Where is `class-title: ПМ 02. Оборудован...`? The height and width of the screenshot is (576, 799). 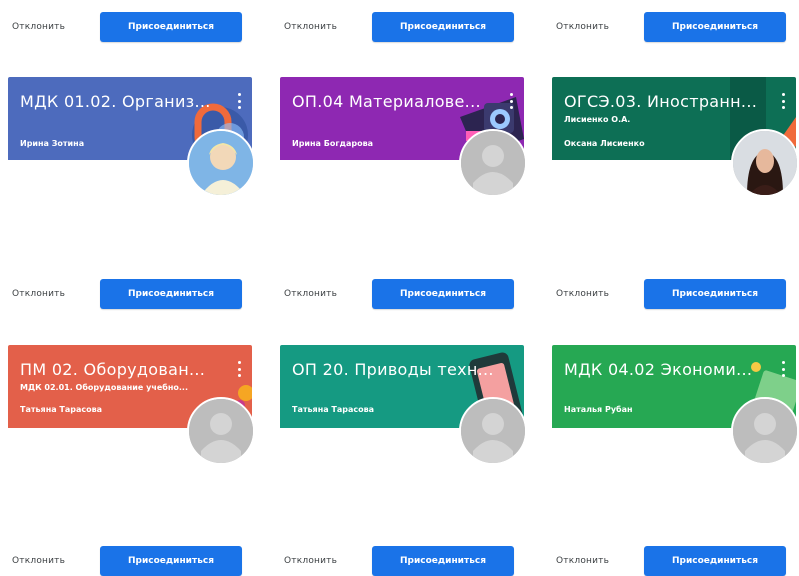
class-title: ПМ 02. Оборудован... is located at coordinates (112, 369).